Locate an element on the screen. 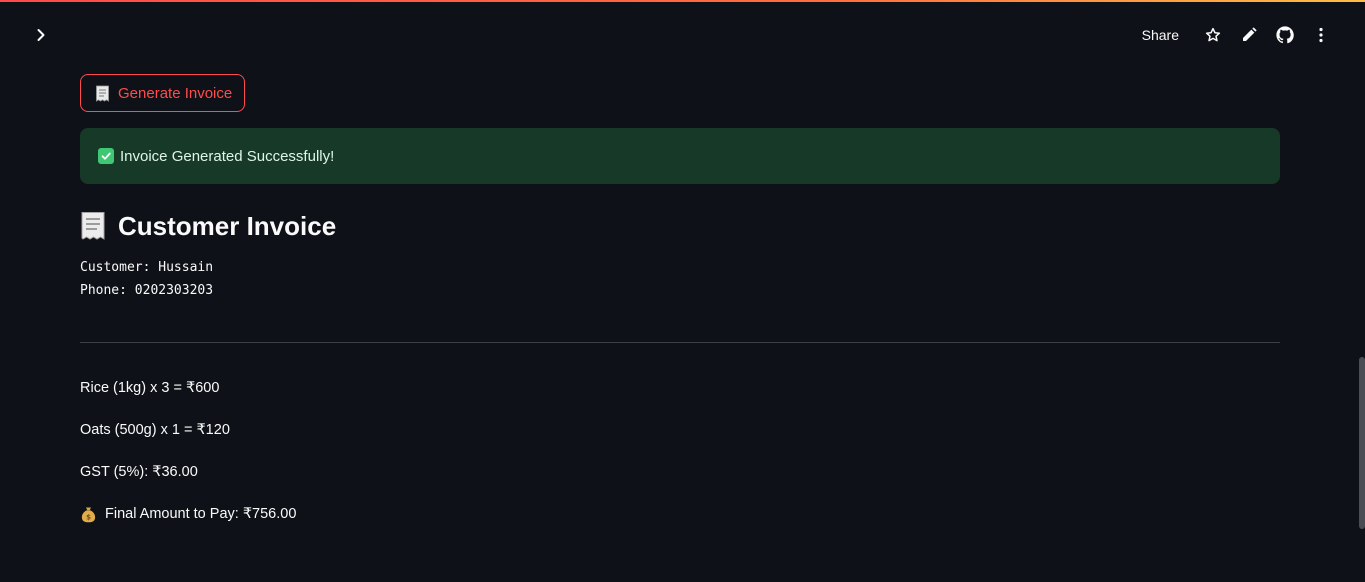  app-toolbar: Share is located at coordinates (1236, 35).